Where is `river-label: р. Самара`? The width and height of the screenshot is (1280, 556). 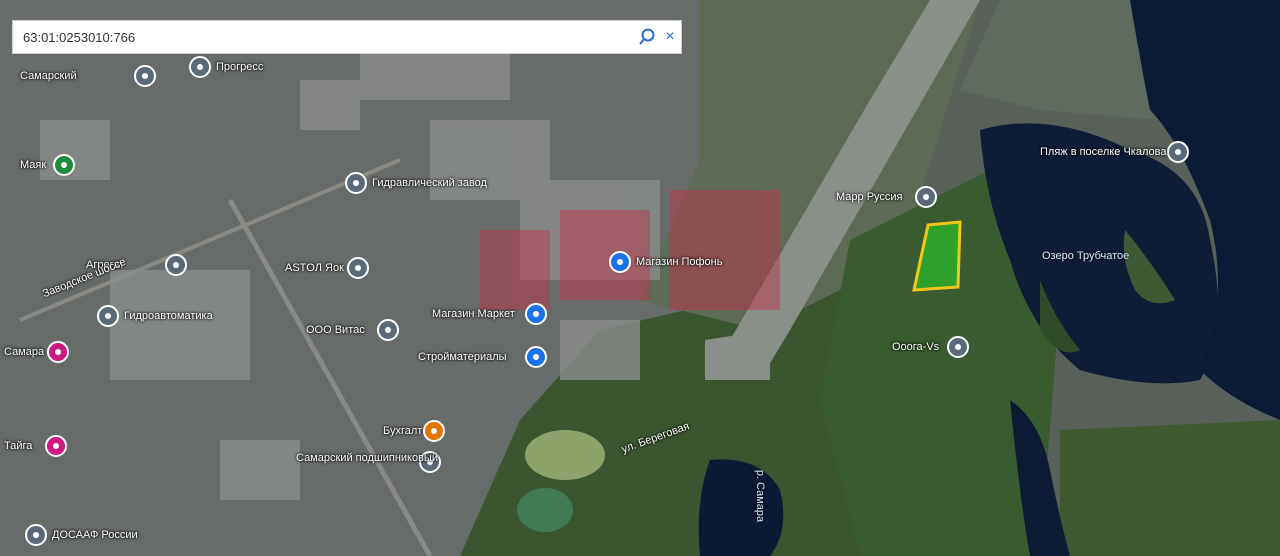 river-label: р. Самара is located at coordinates (760, 496).